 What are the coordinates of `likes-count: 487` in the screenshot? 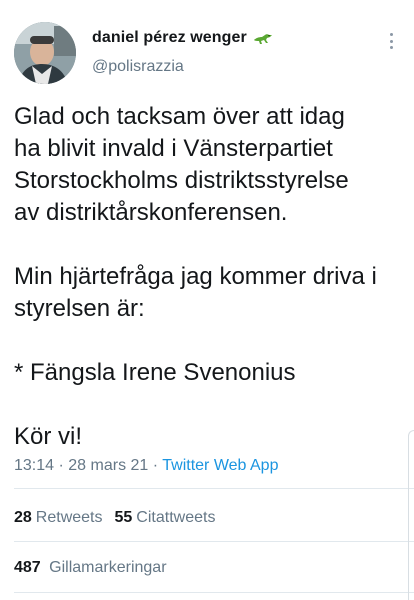 It's located at (27, 567).